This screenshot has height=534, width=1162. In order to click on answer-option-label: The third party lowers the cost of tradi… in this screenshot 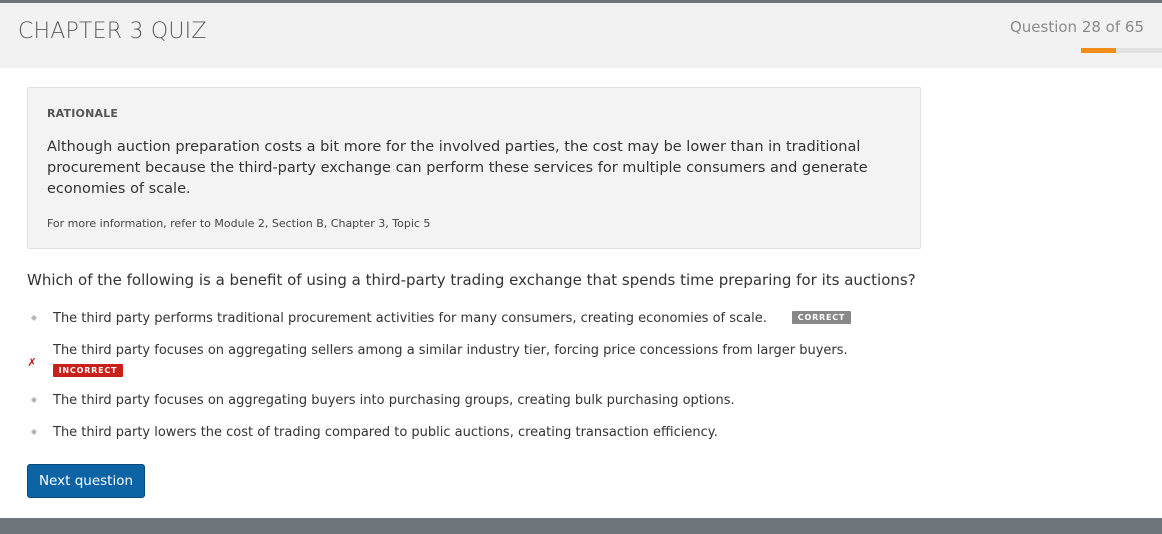, I will do `click(385, 432)`.